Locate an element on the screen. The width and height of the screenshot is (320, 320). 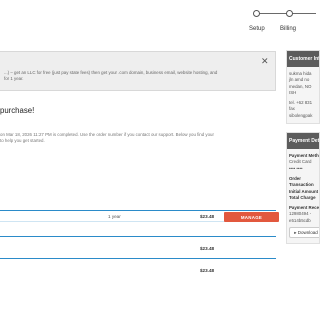
customer-username: sibolengpak is located at coordinates (301, 115).